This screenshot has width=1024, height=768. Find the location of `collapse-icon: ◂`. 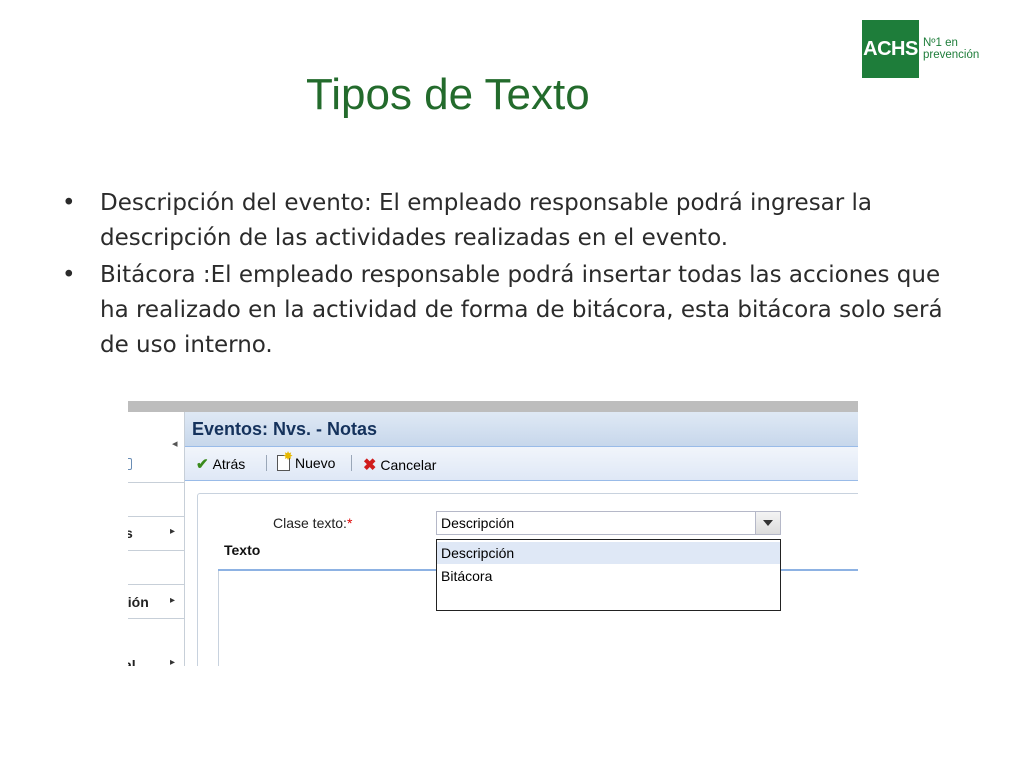

collapse-icon: ◂ is located at coordinates (175, 443).